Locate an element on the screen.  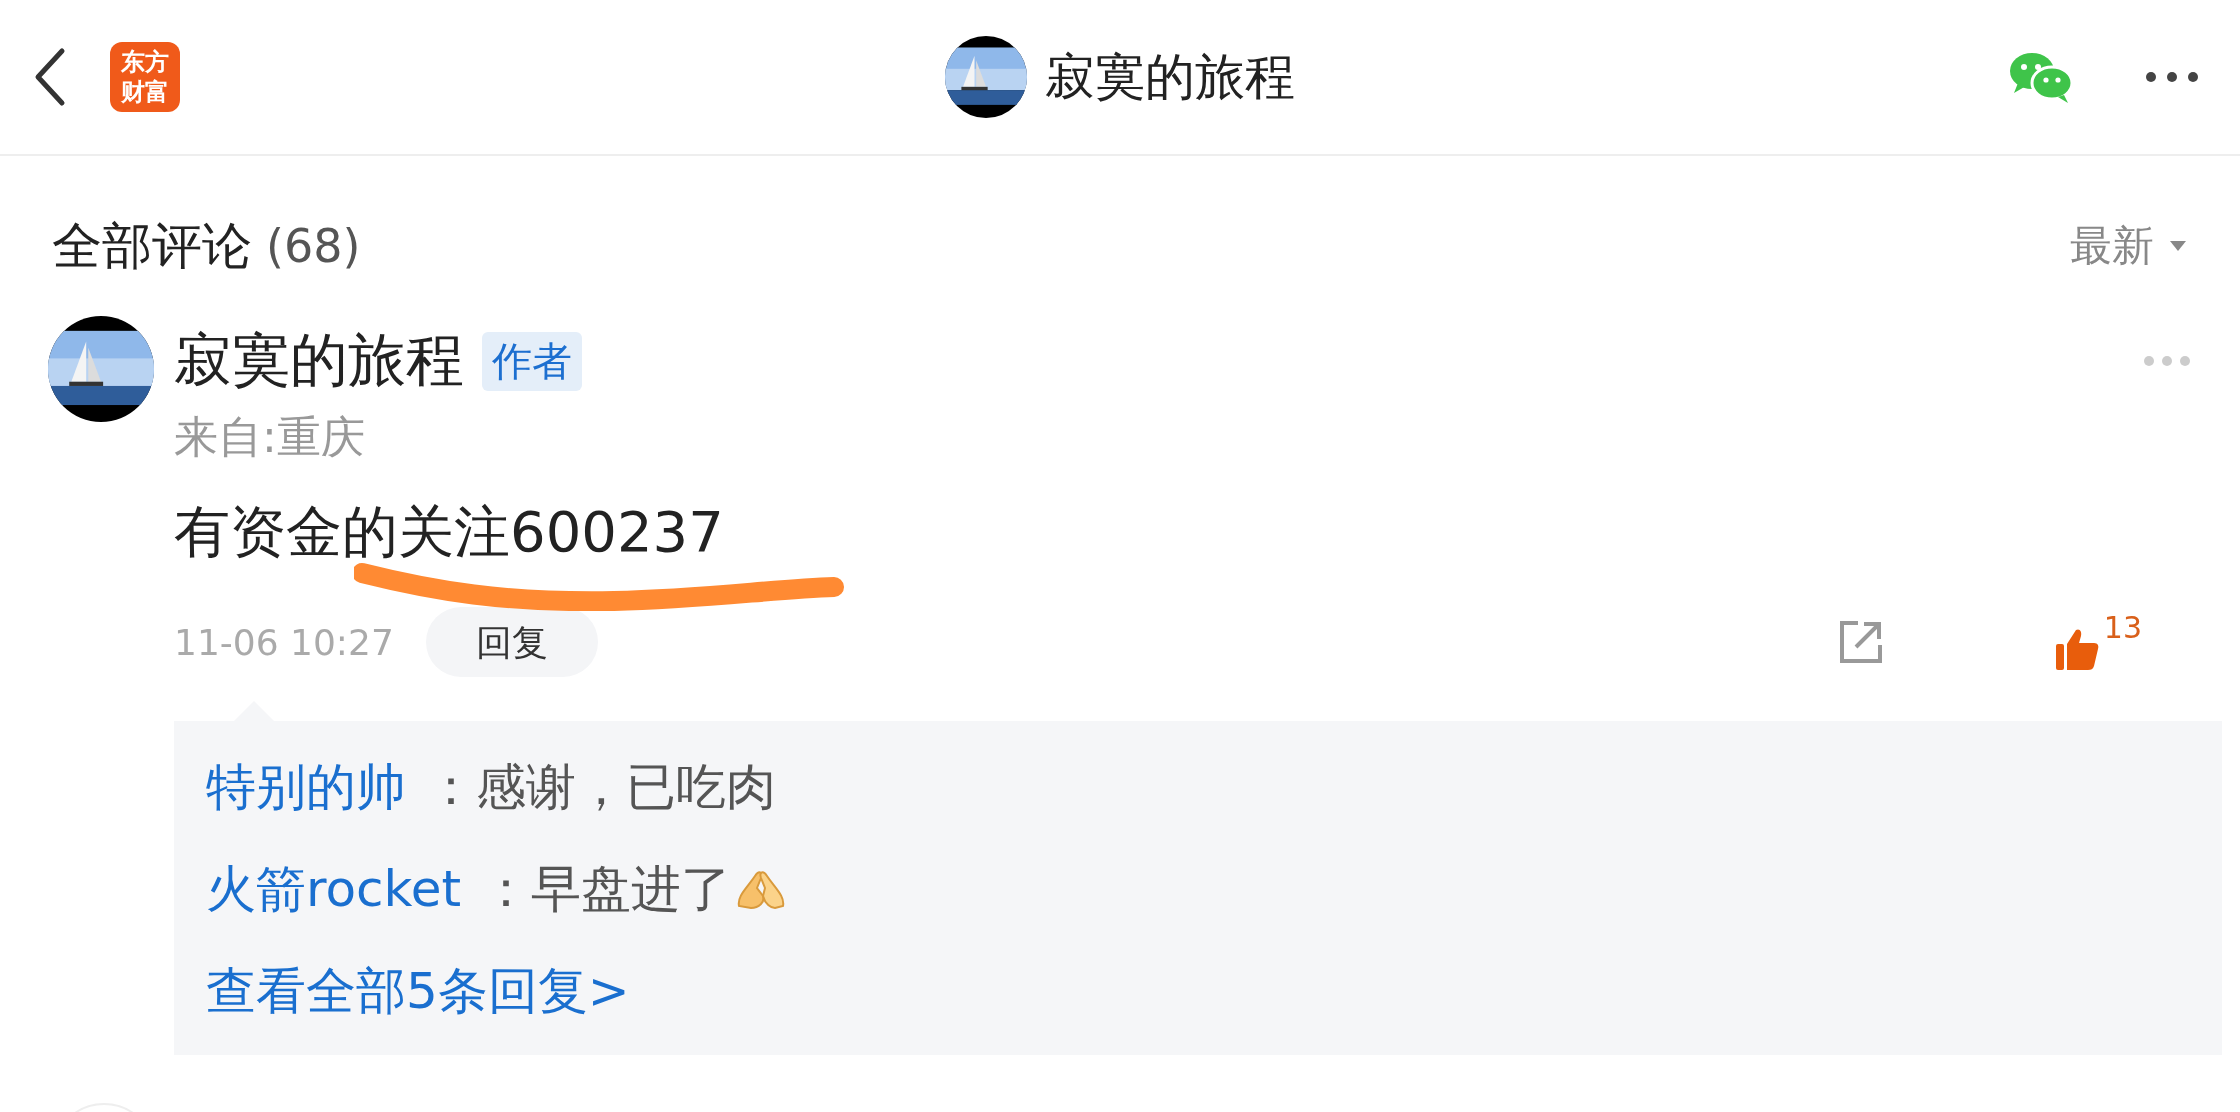
comment-count: (68) is located at coordinates (313, 246).